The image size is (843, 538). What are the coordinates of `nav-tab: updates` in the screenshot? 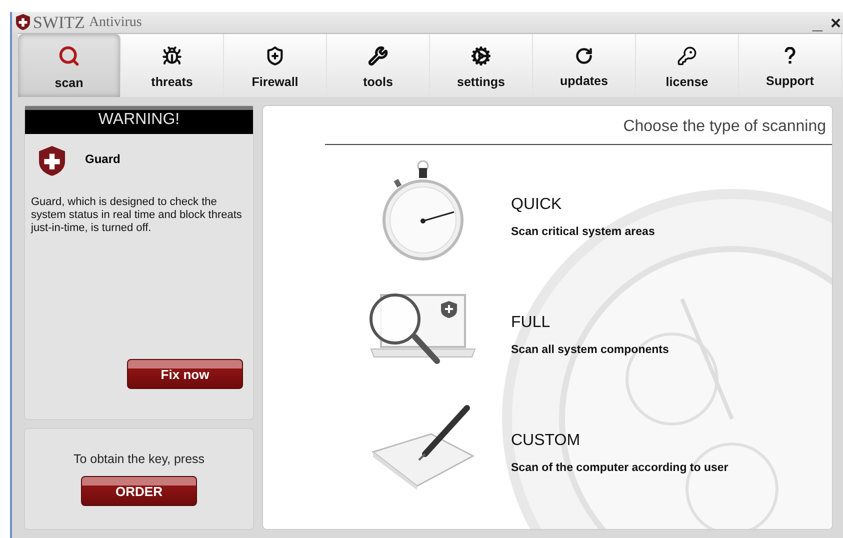 It's located at (584, 65).